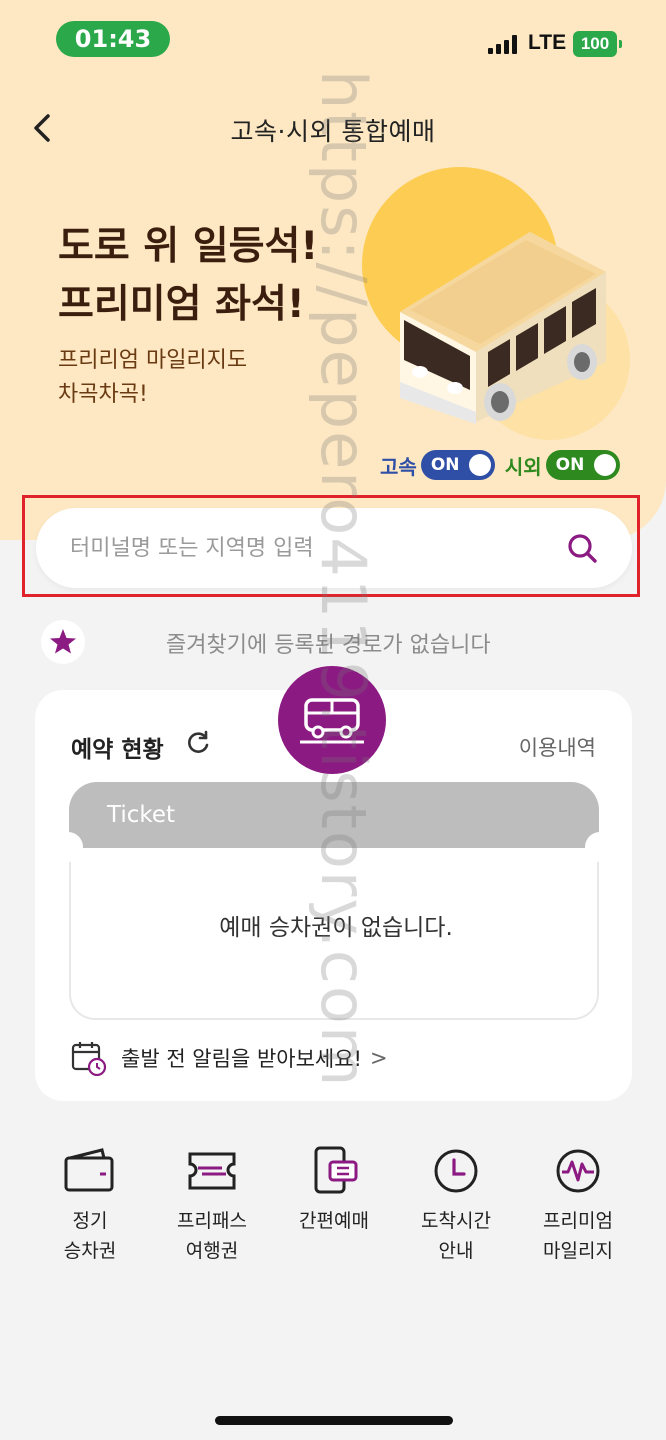 The width and height of the screenshot is (666, 1440). Describe the element at coordinates (600, 847) in the screenshot. I see `ticket-notch-right` at that location.